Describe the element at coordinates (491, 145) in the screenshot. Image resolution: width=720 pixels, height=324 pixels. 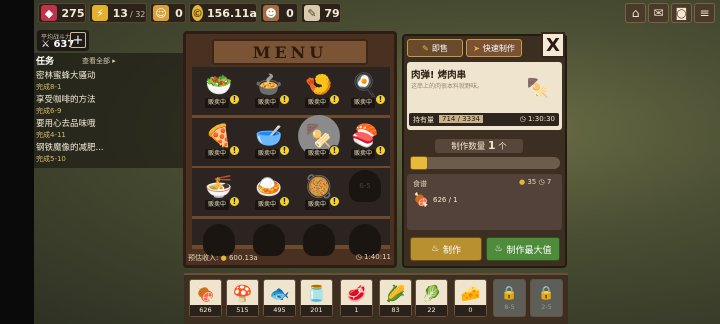
I see `cook-qty-value: 1` at that location.